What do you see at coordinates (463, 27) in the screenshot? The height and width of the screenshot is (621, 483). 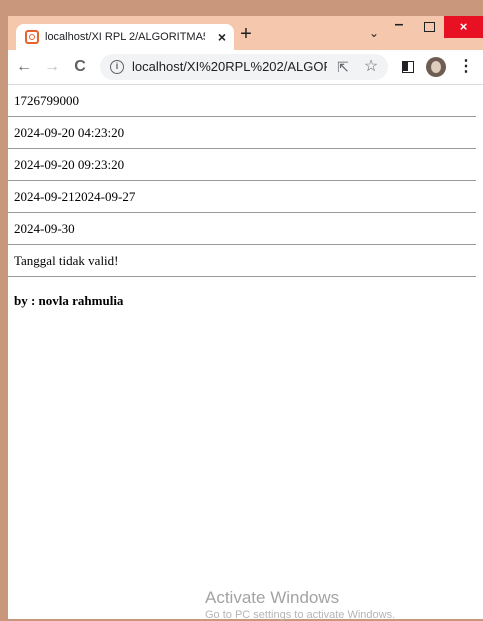 I see `window-close-button: ×` at bounding box center [463, 27].